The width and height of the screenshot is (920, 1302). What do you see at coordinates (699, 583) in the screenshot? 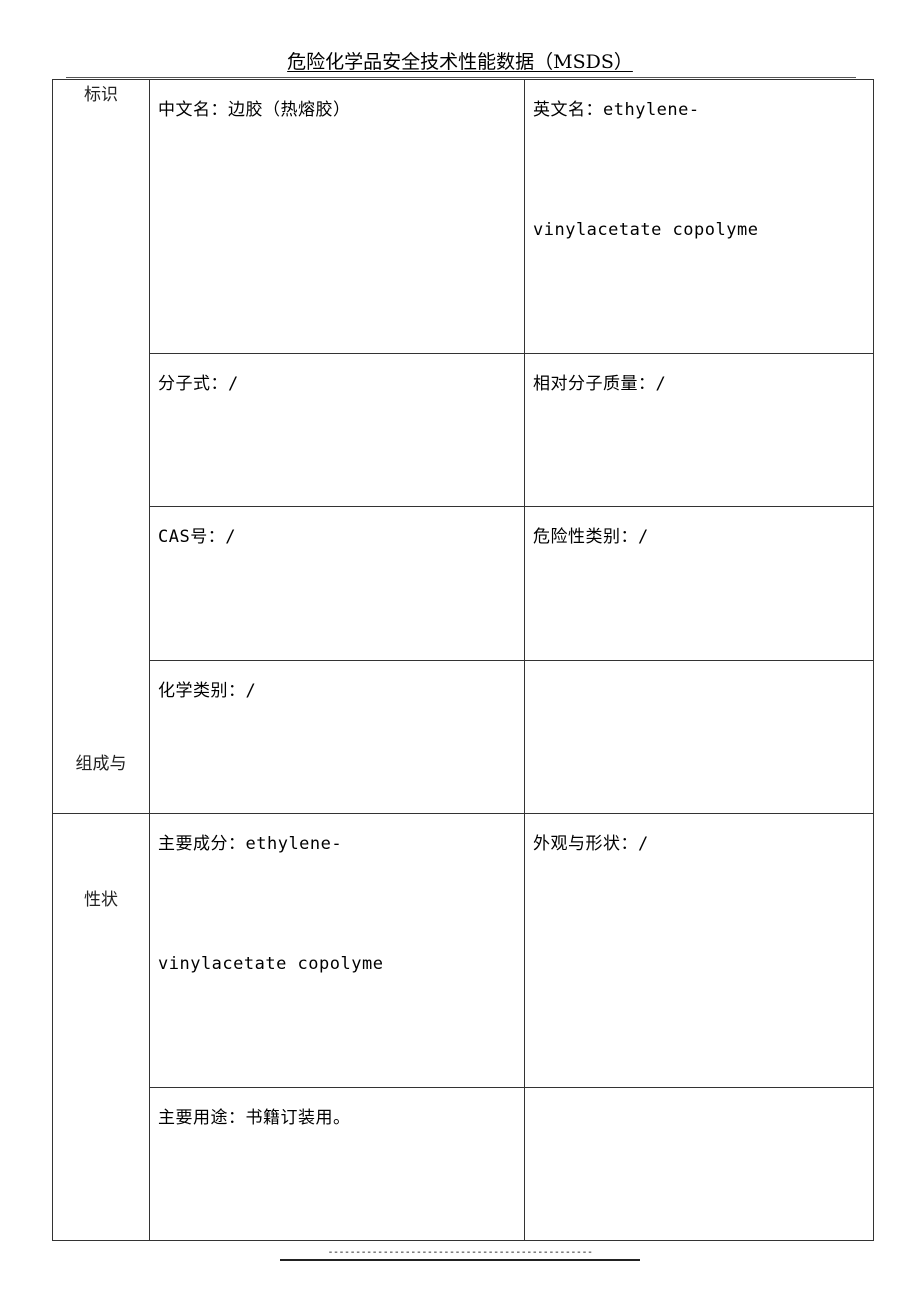
I see `hazard-class-cell: 危险性类别：/` at bounding box center [699, 583].